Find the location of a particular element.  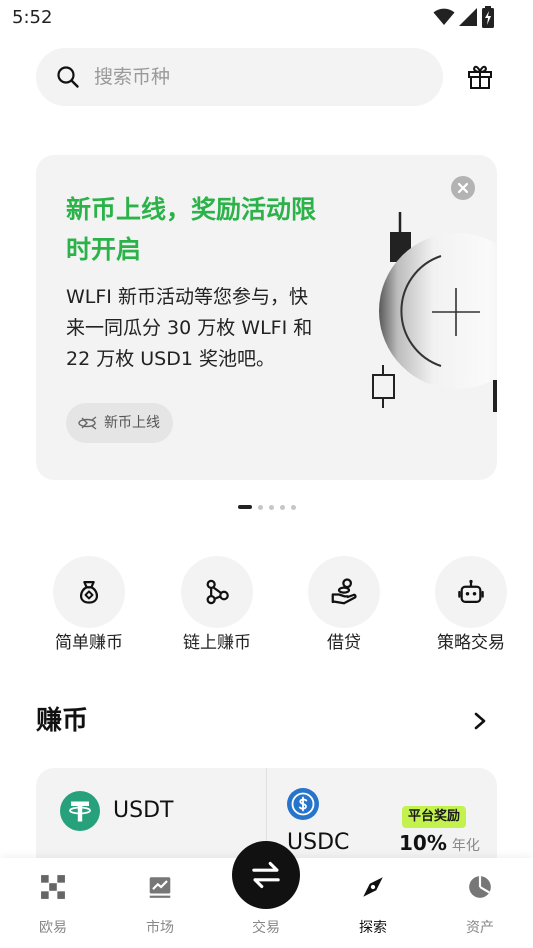

status-icons is located at coordinates (464, 17).